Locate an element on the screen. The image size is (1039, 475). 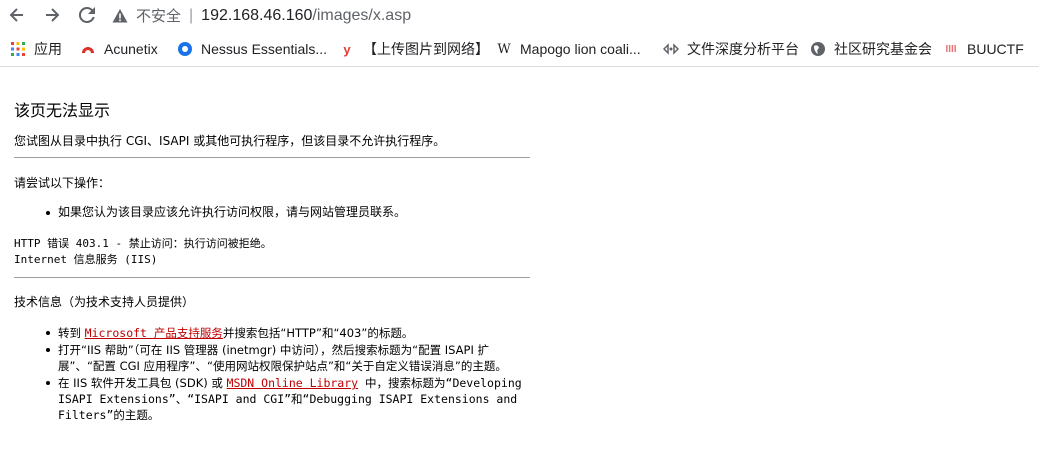
bookmark-file-analysis: 文件深度分析平台 is located at coordinates (731, 49).